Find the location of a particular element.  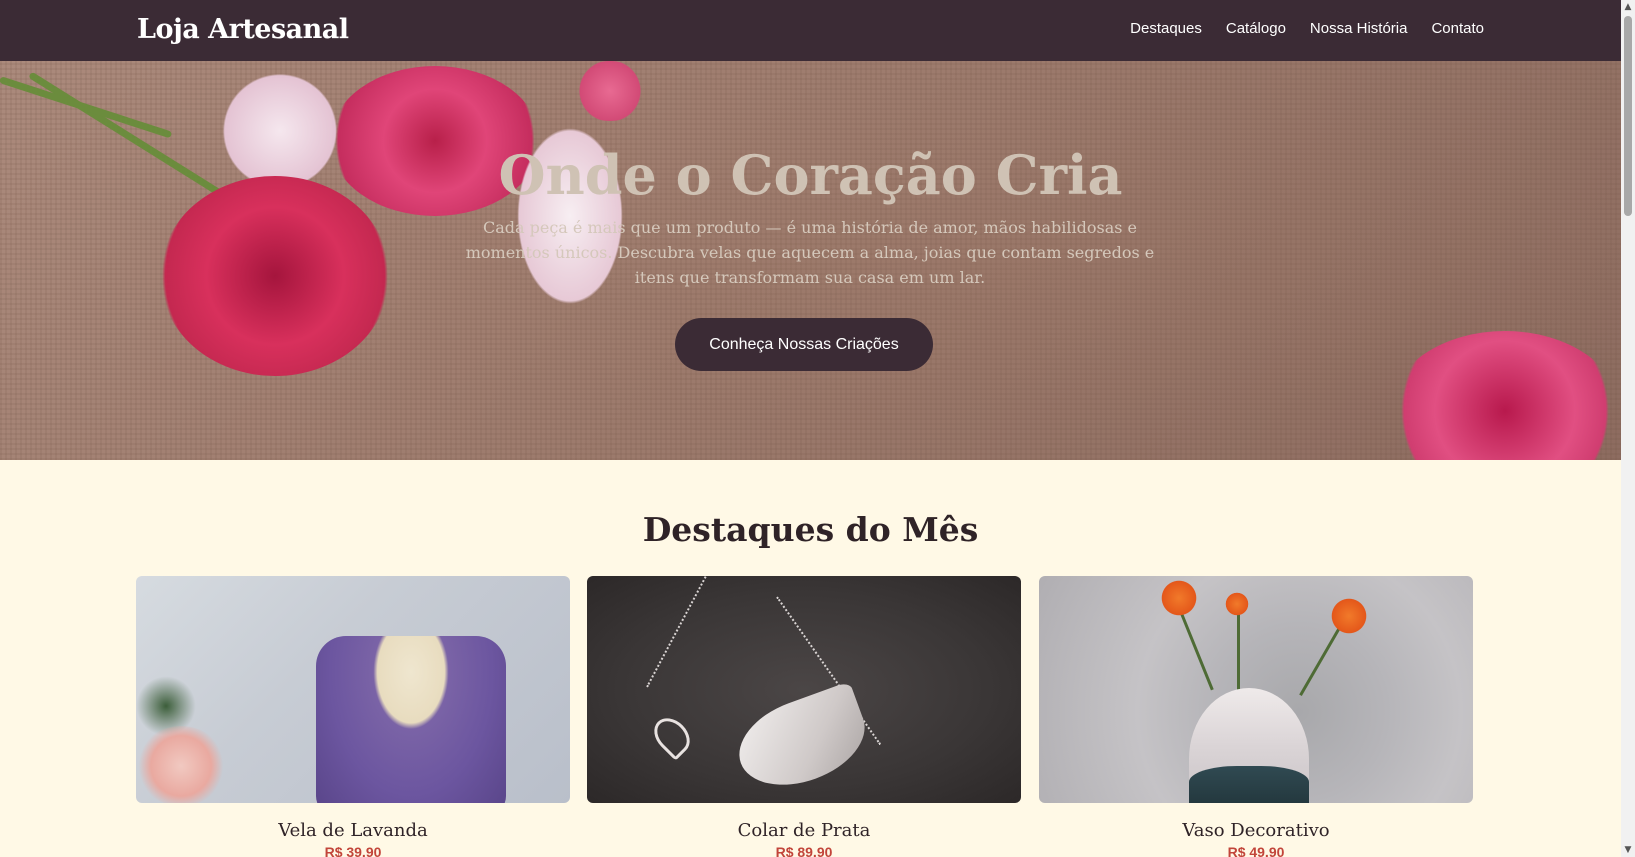

scroll-up-icon: ▲ is located at coordinates (1628, 7).